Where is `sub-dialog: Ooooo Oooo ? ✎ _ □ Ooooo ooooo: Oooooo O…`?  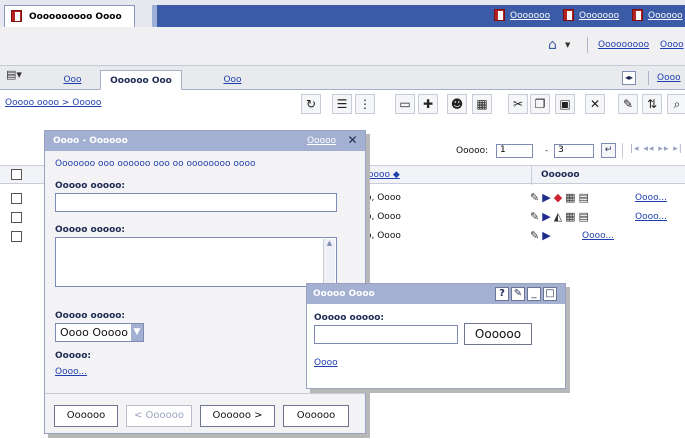 sub-dialog: Ooooo Oooo ? ✎ _ □ Ooooo ooooo: Oooooo O… is located at coordinates (436, 336).